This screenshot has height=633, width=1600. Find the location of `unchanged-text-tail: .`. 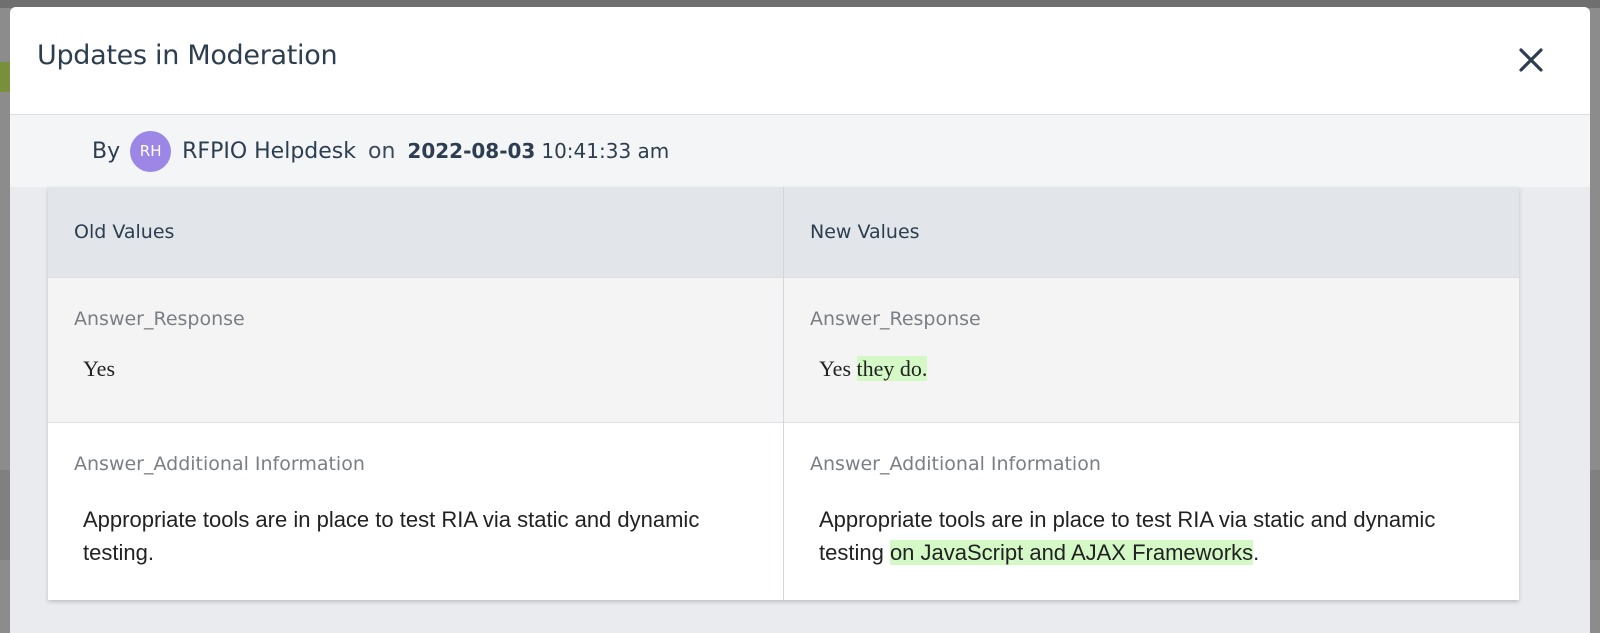

unchanged-text-tail: . is located at coordinates (1256, 552).